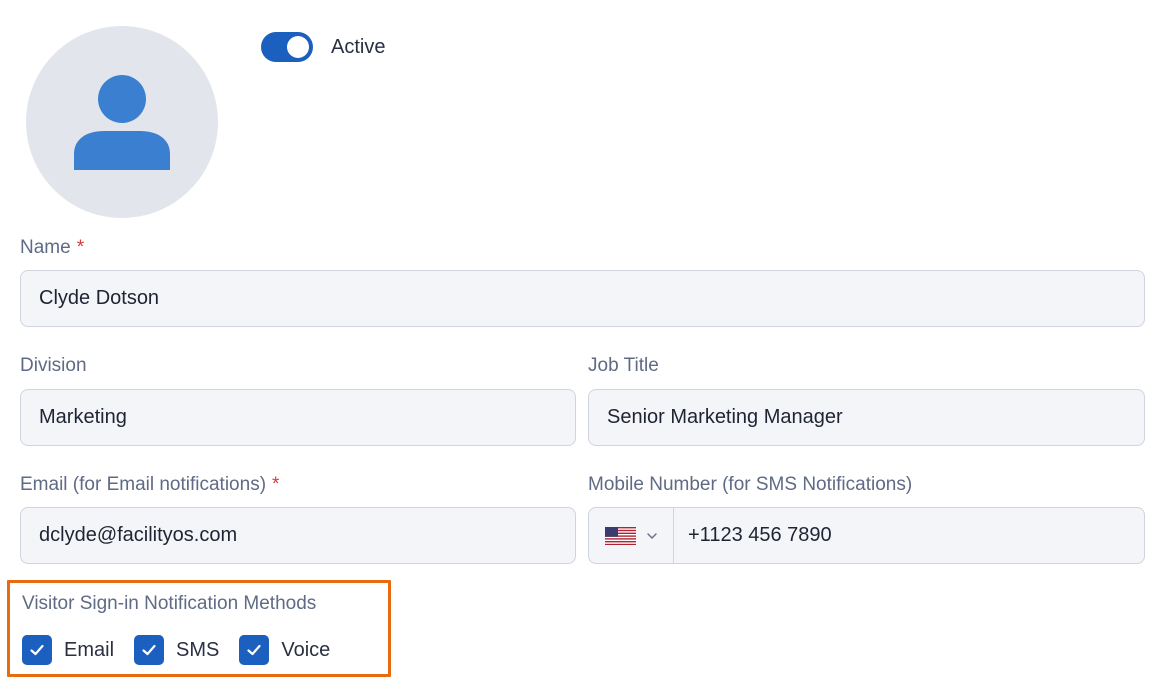  I want to click on checkbox-label: Voice, so click(306, 649).